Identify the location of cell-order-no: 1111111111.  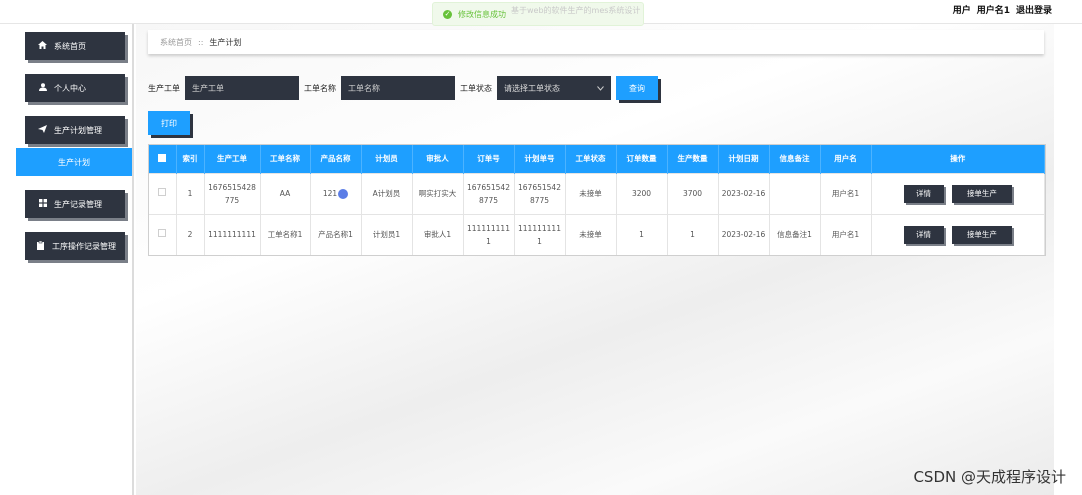
(489, 234).